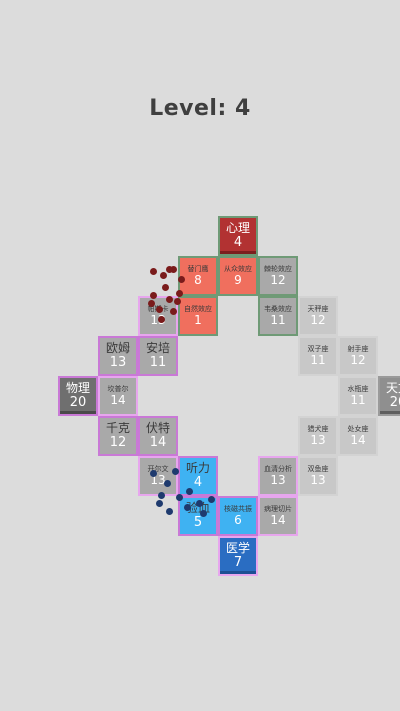 This screenshot has width=400, height=711. I want to click on tile-tianwen: 天文20, so click(390, 396).